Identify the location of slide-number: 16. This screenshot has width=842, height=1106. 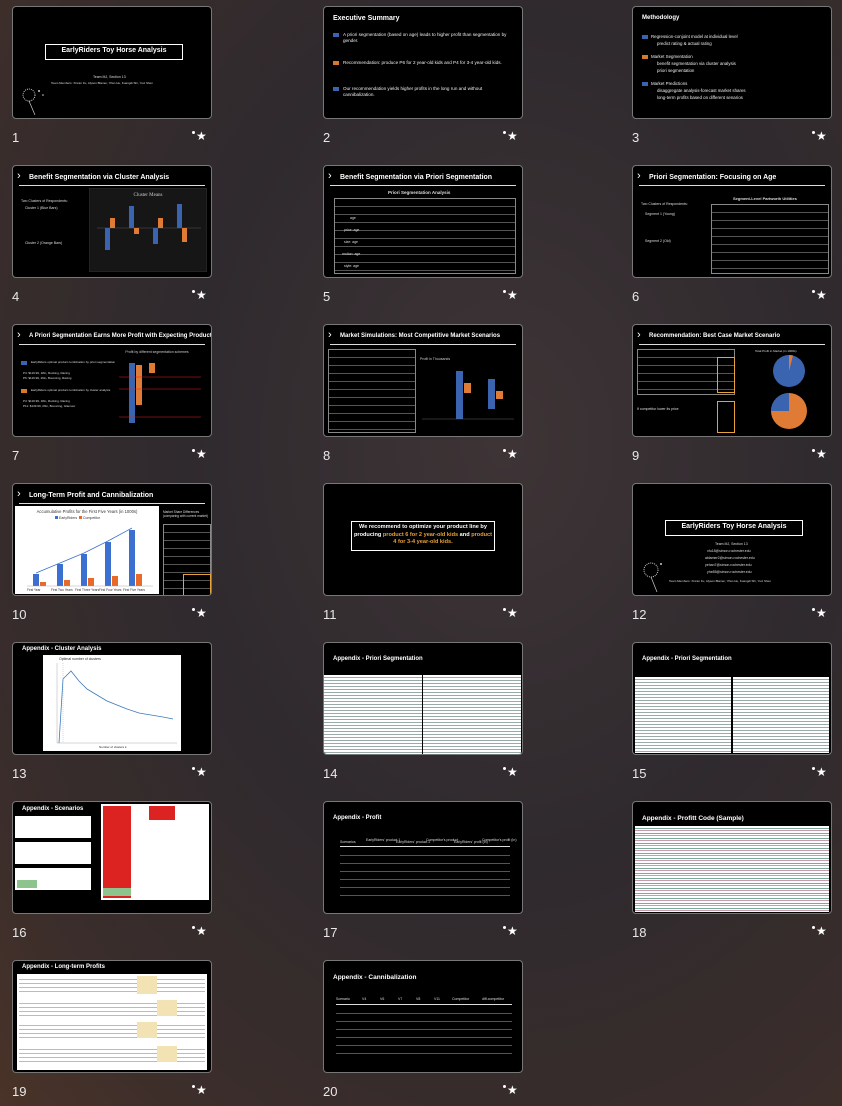
(19, 932).